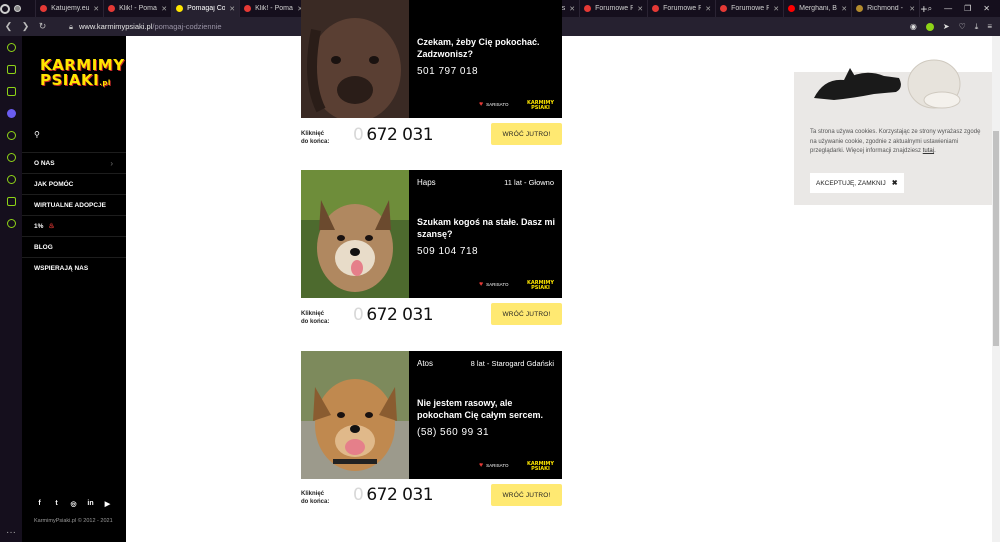 The image size is (1000, 542). Describe the element at coordinates (43, 247) in the screenshot. I see `site-nav-label: BLOG` at that location.